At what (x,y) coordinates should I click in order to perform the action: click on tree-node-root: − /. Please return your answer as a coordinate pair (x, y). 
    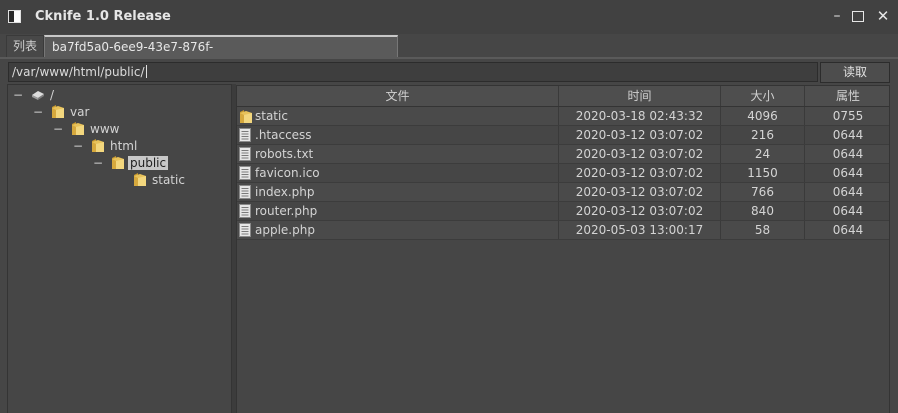
    Looking at the image, I should click on (34, 95).